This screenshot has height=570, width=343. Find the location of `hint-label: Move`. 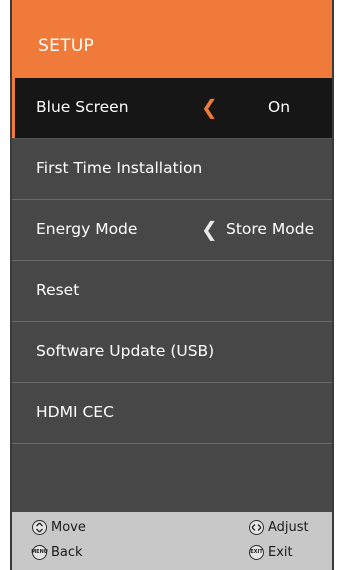

hint-label: Move is located at coordinates (68, 527).